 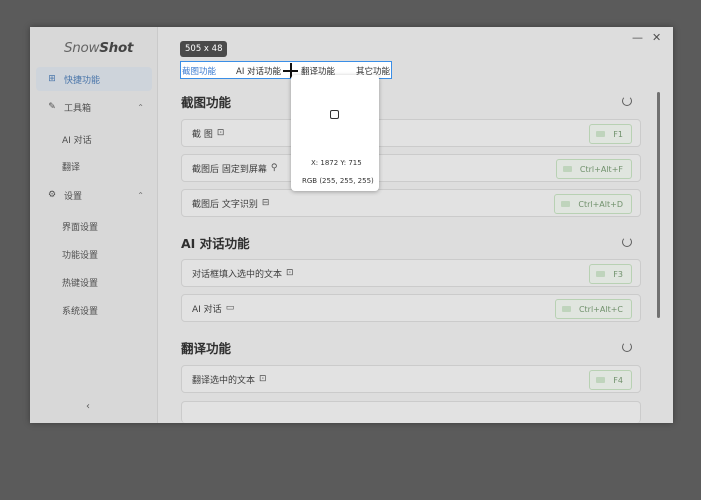 I want to click on section-title: 截图功能, so click(x=206, y=102).